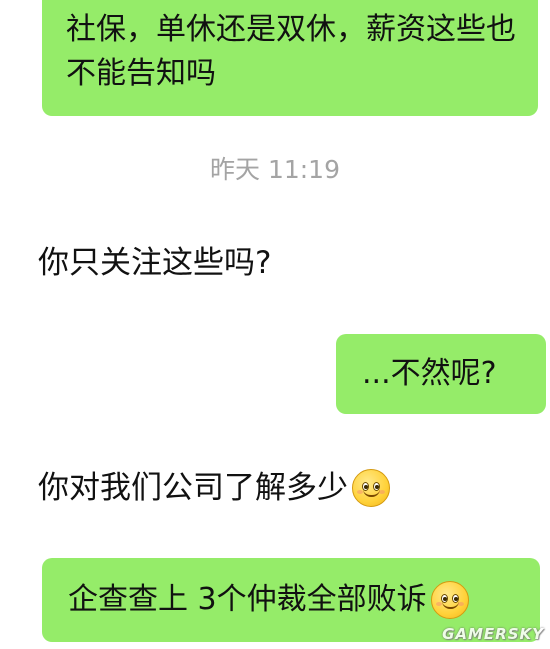  What do you see at coordinates (429, 373) in the screenshot?
I see `message-text: ...不然呢?` at bounding box center [429, 373].